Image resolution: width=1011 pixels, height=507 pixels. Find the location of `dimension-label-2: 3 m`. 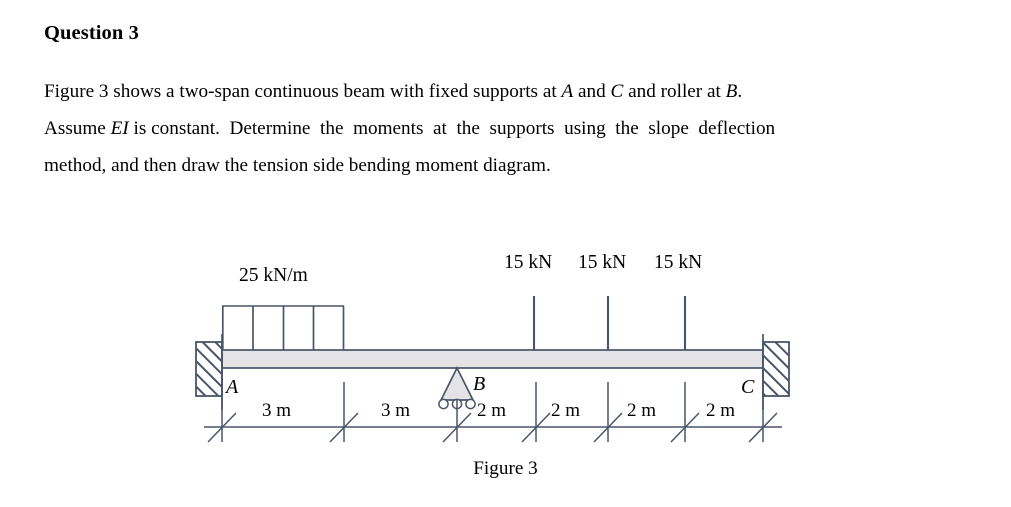

dimension-label-2: 3 m is located at coordinates (396, 410).